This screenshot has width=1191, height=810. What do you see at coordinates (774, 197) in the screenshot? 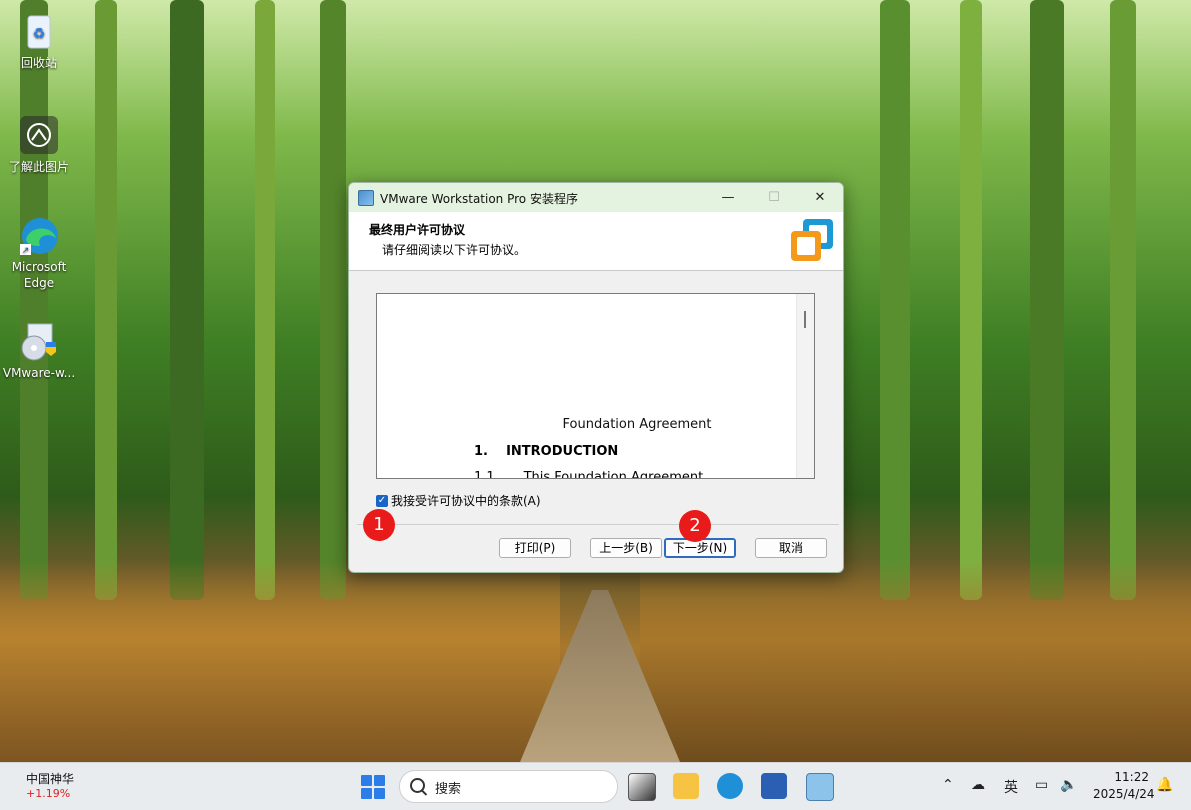
I see `maximize-button: ☐` at bounding box center [774, 197].